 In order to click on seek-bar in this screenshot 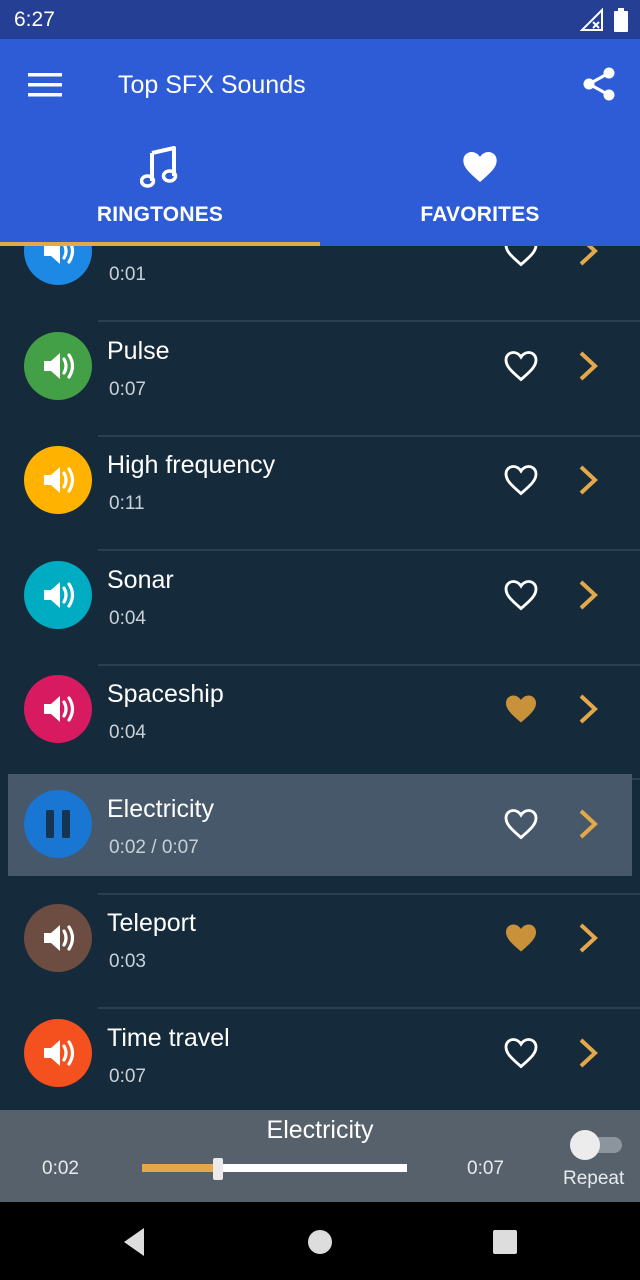, I will do `click(274, 1169)`.